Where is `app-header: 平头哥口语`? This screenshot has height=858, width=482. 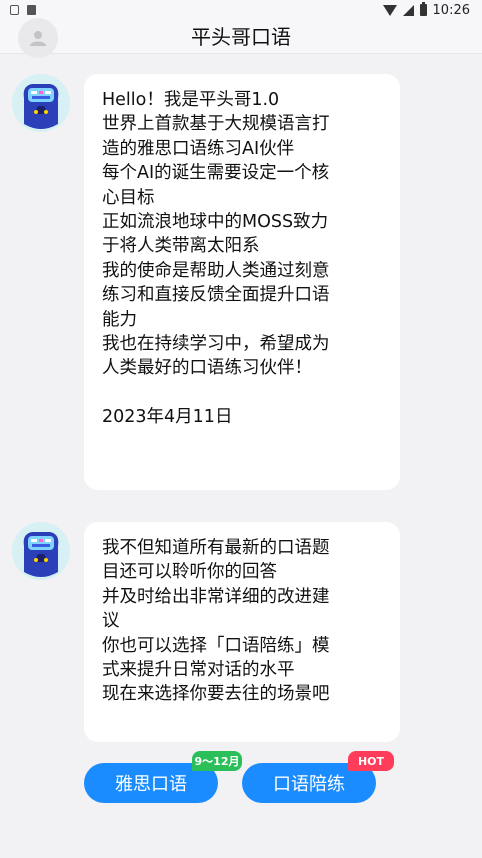
app-header: 平头哥口语 is located at coordinates (241, 38).